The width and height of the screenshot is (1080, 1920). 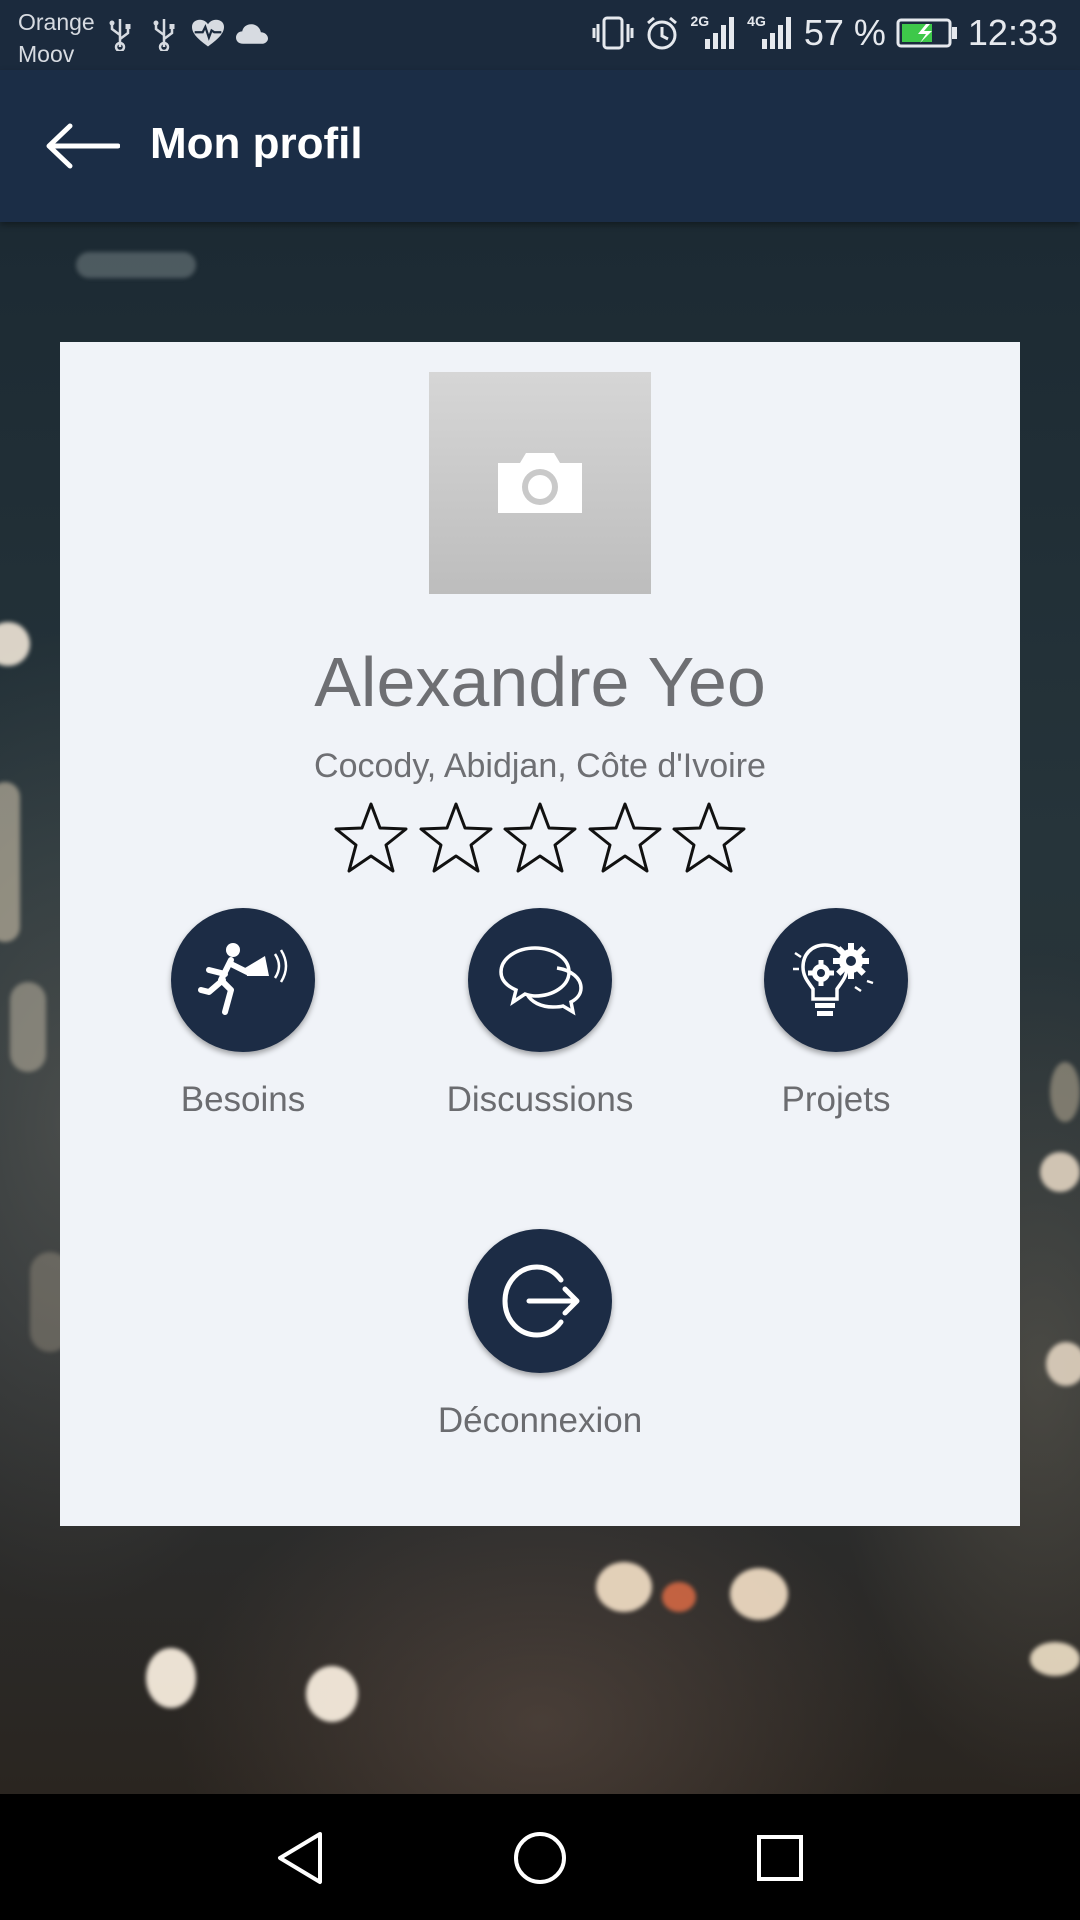 I want to click on square-recents-icon, so click(x=780, y=1858).